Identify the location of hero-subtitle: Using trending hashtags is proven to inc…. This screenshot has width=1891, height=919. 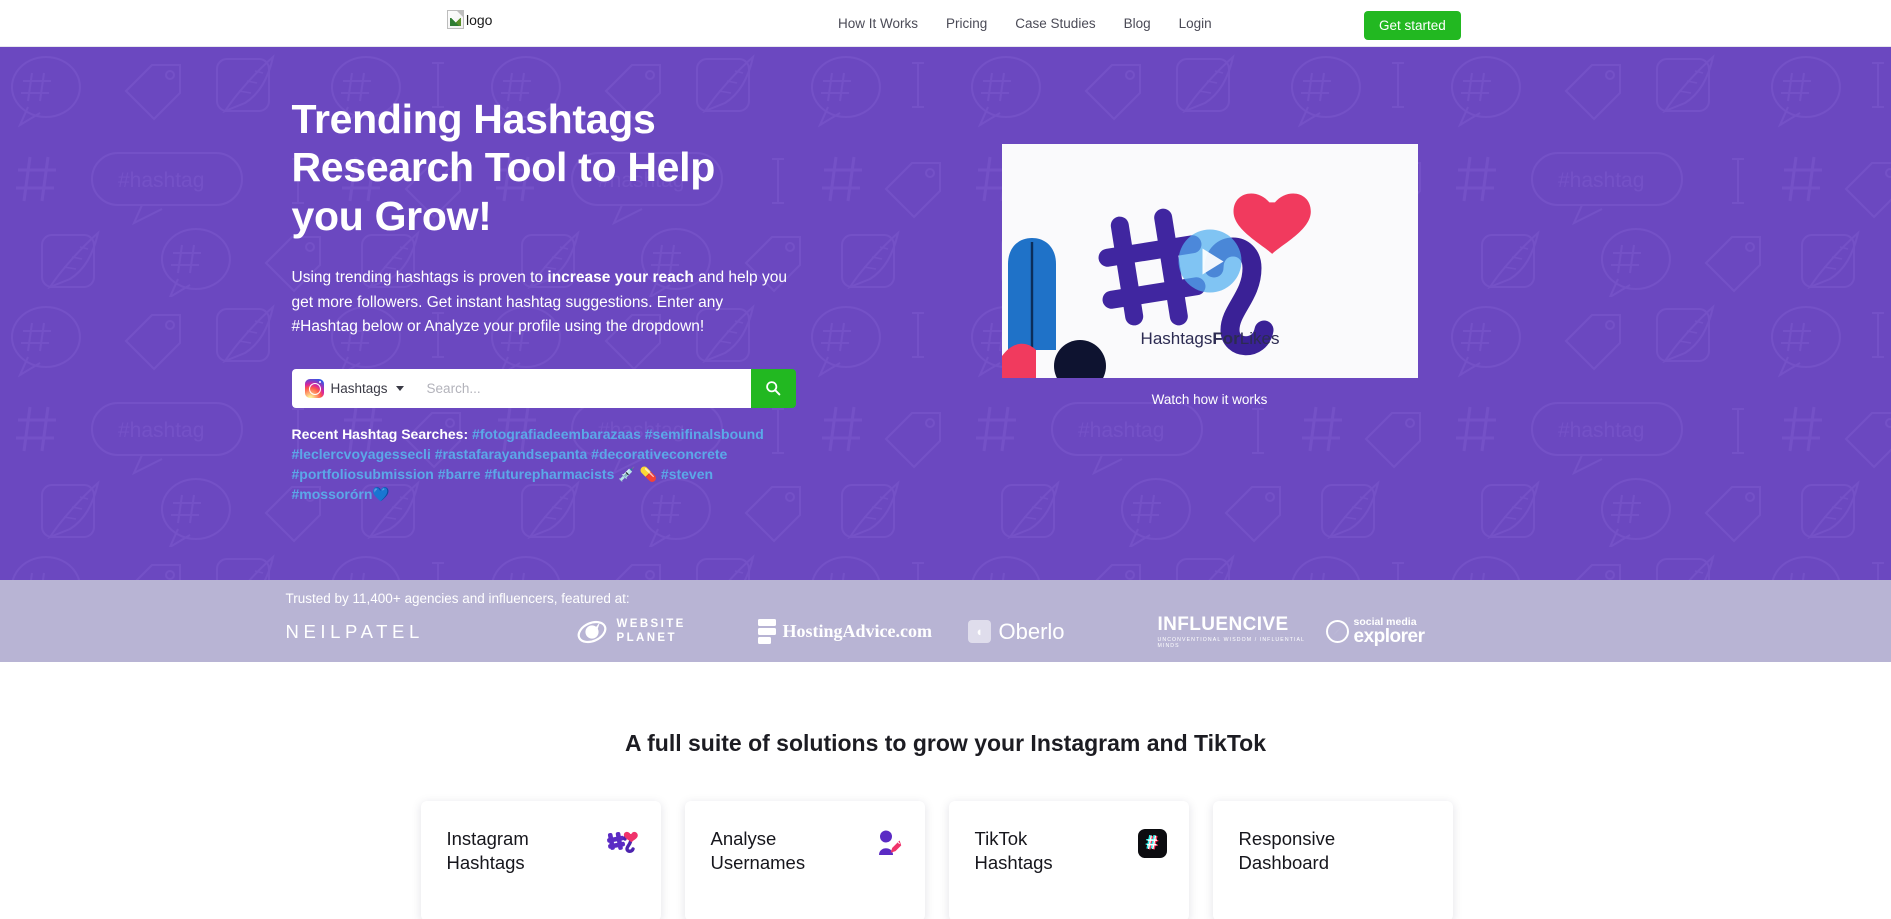
(542, 302).